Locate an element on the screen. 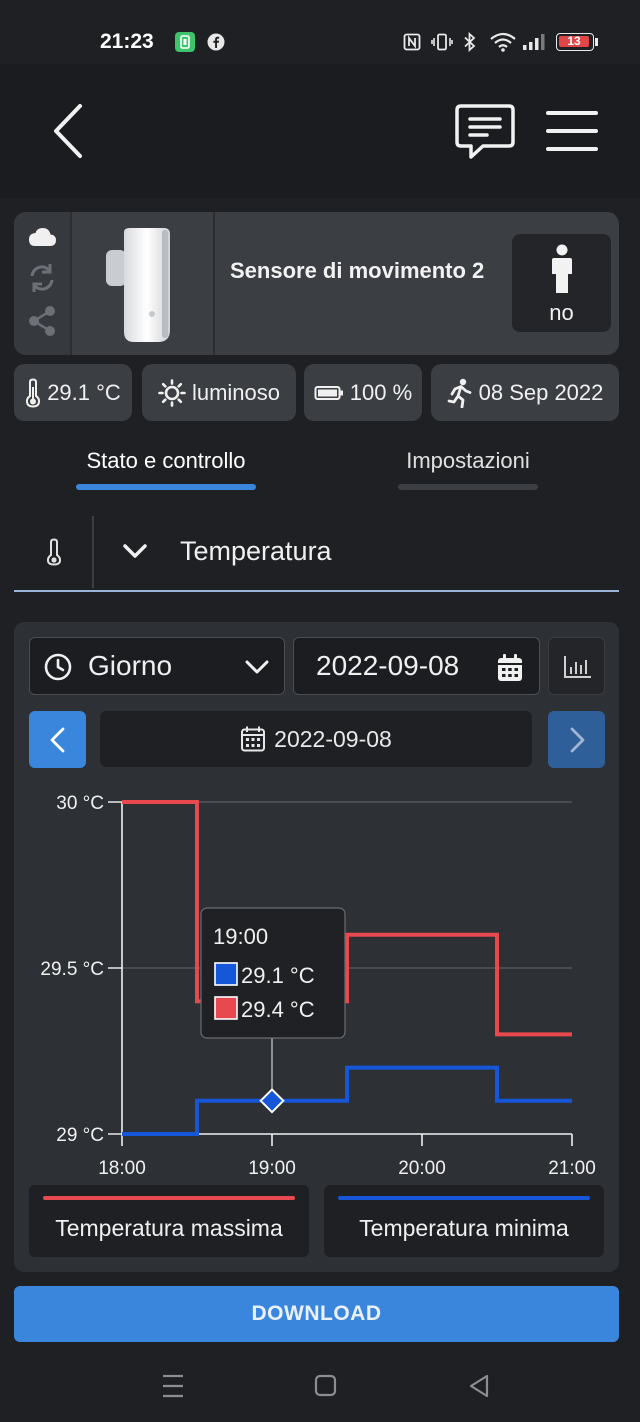 The height and width of the screenshot is (1422, 640). current-date-display: 2022-09-08 is located at coordinates (316, 739).